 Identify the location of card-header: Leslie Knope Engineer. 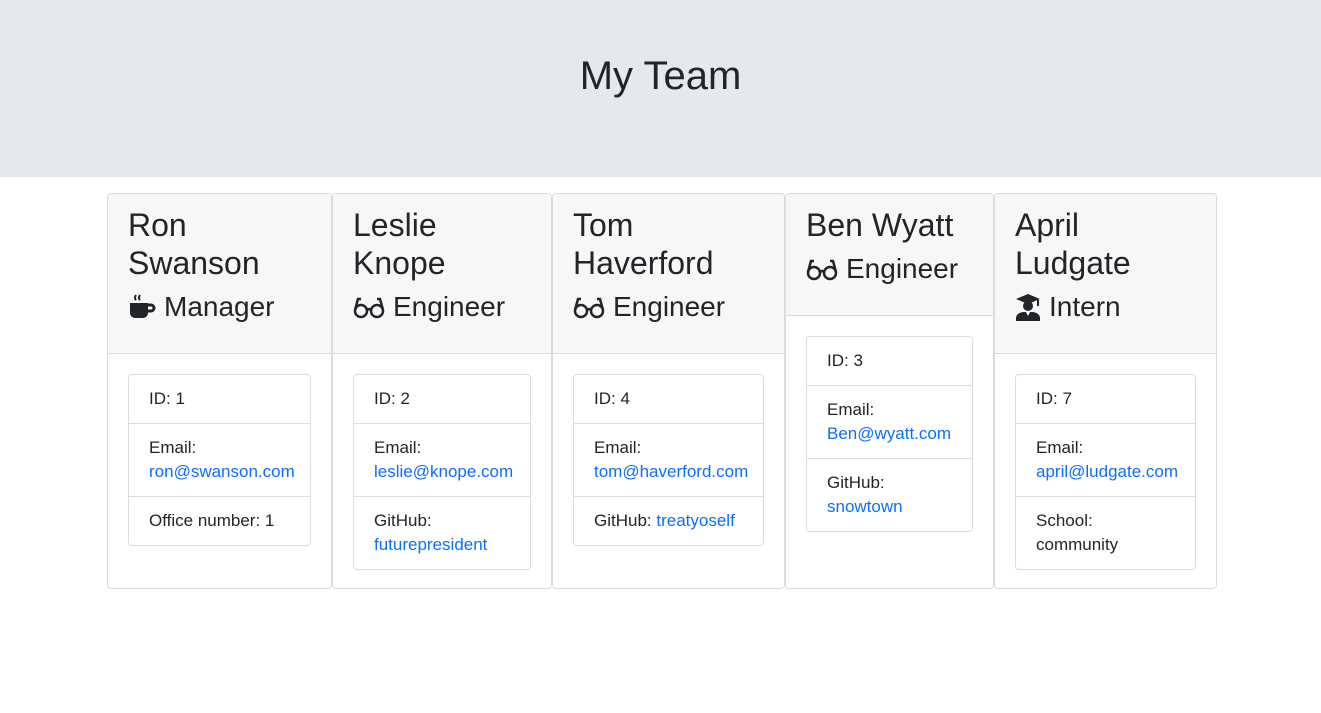
(442, 274).